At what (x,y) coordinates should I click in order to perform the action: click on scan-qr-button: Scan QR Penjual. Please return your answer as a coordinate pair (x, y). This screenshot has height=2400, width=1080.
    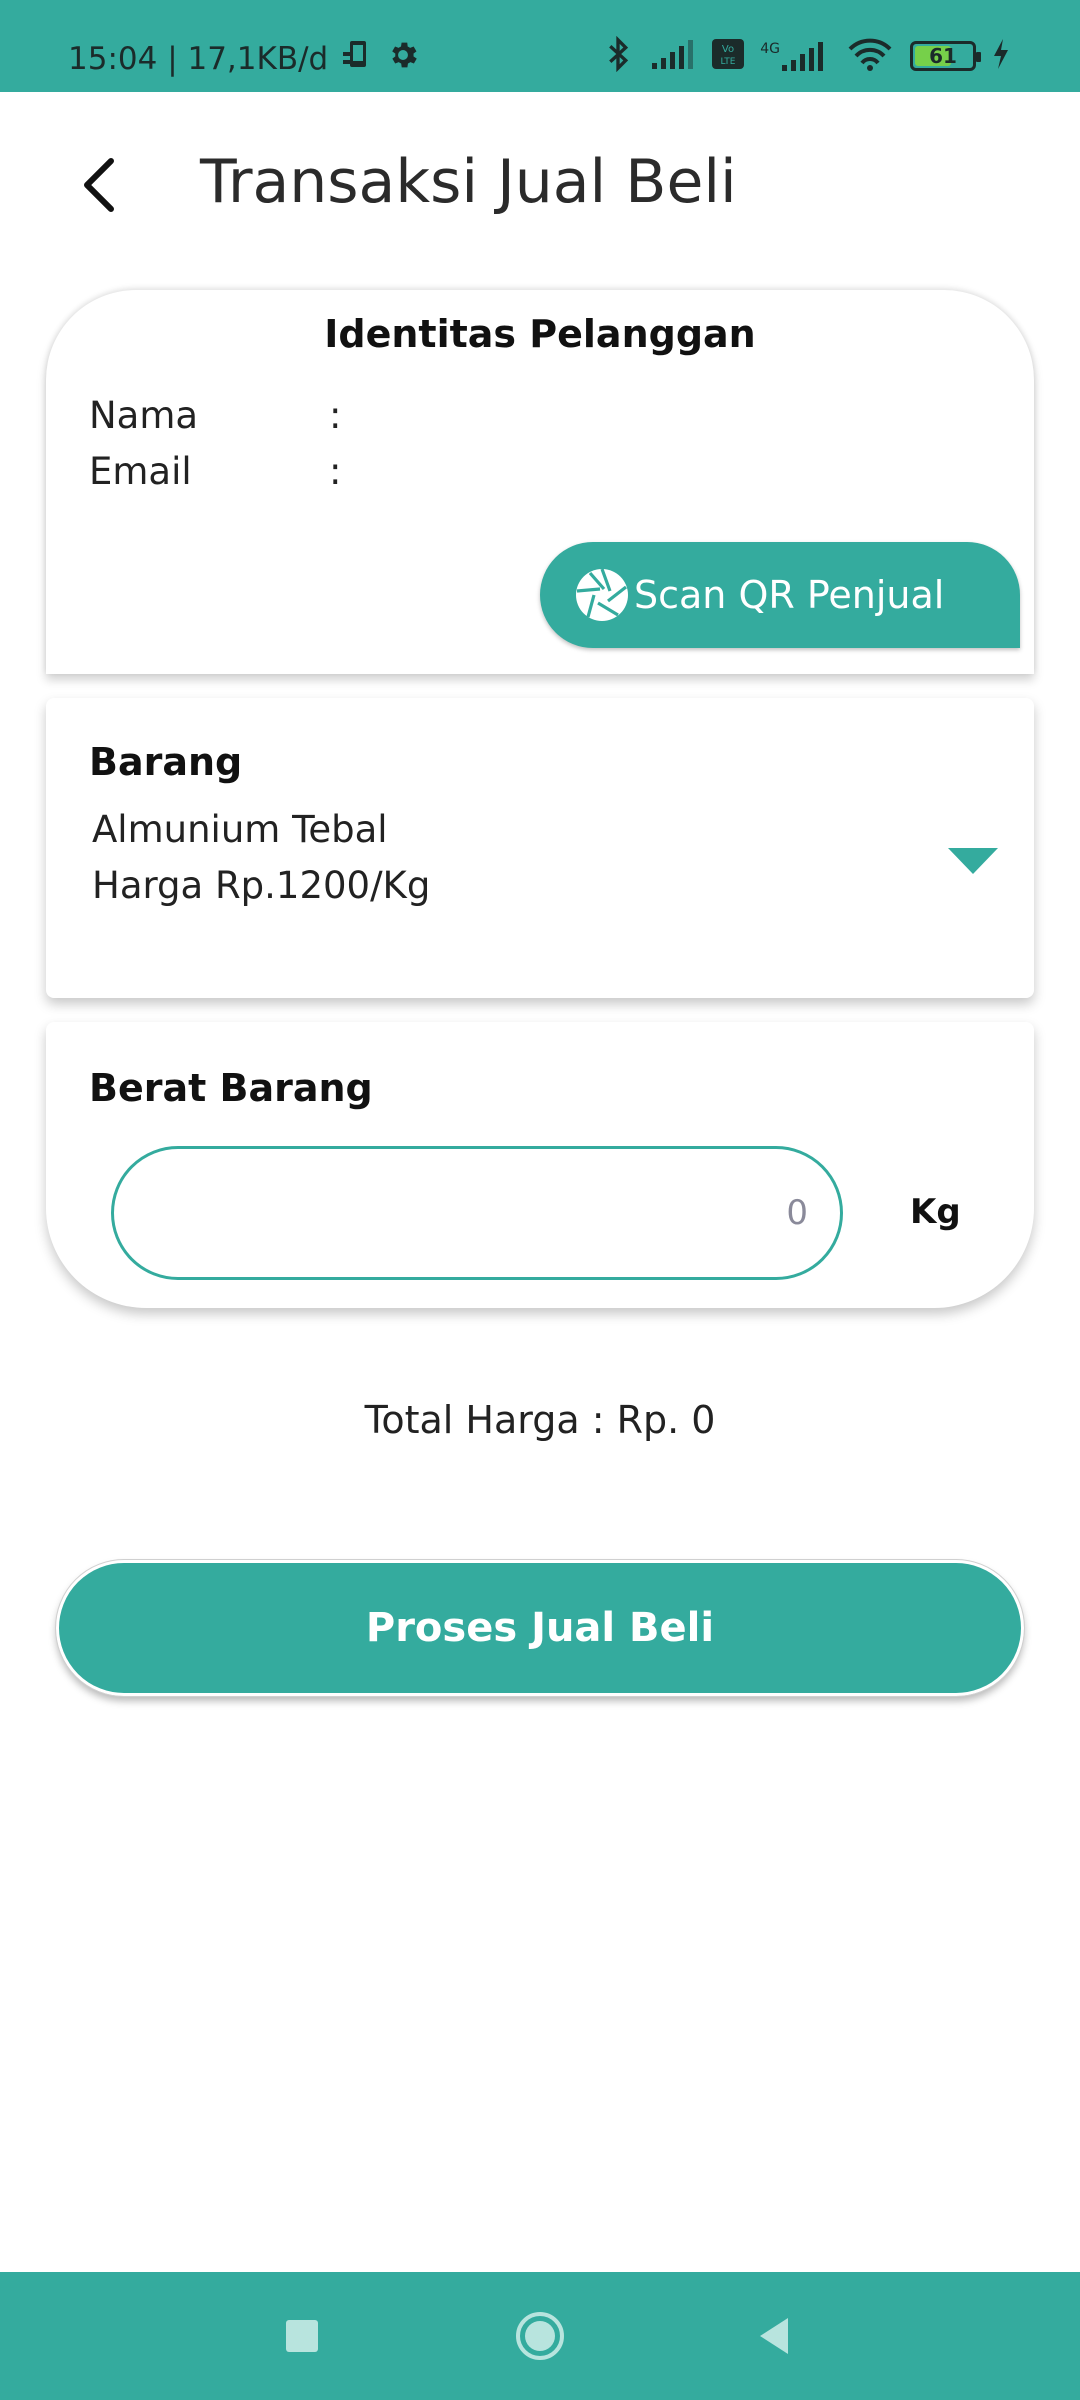
    Looking at the image, I should click on (780, 595).